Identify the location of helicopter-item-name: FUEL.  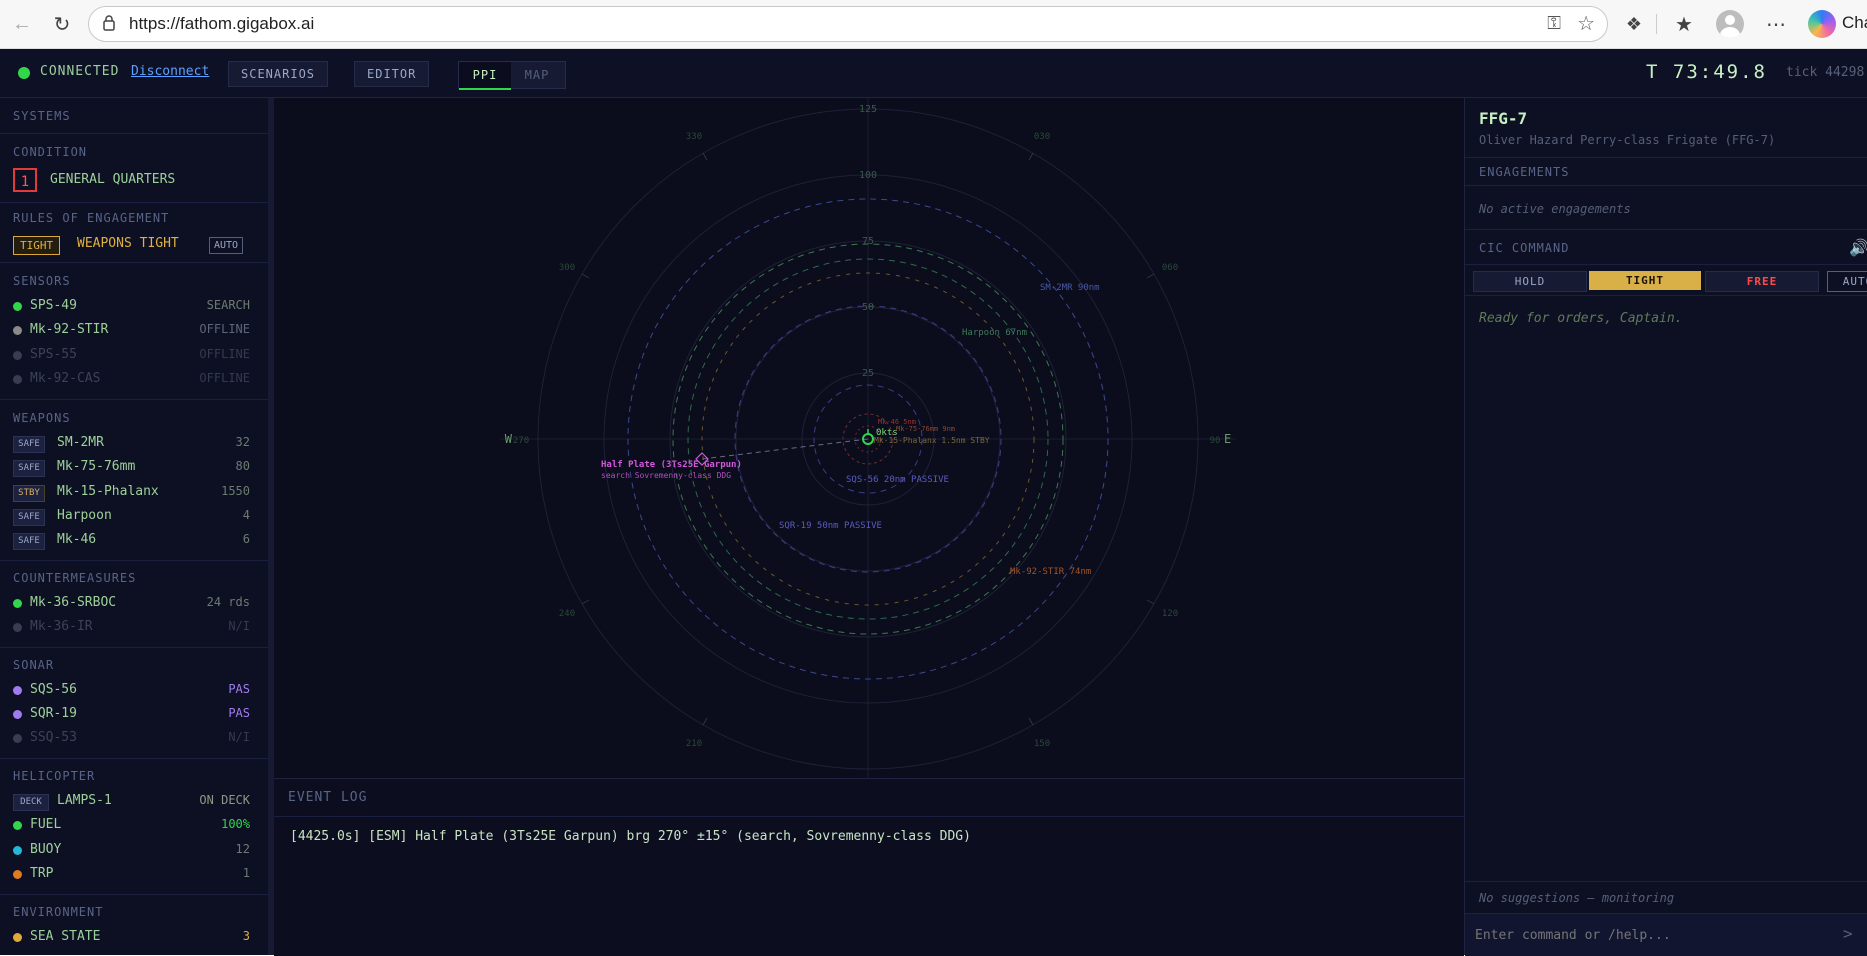
(46, 824).